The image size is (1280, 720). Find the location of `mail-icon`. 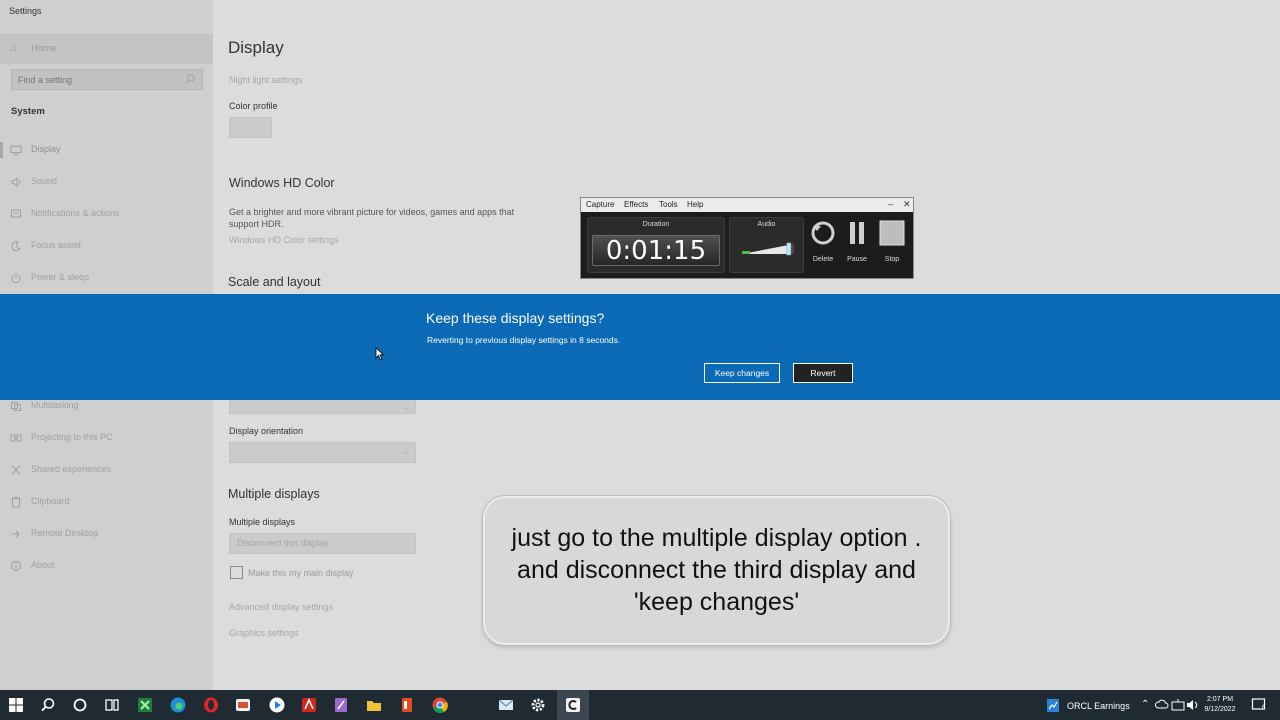

mail-icon is located at coordinates (506, 705).